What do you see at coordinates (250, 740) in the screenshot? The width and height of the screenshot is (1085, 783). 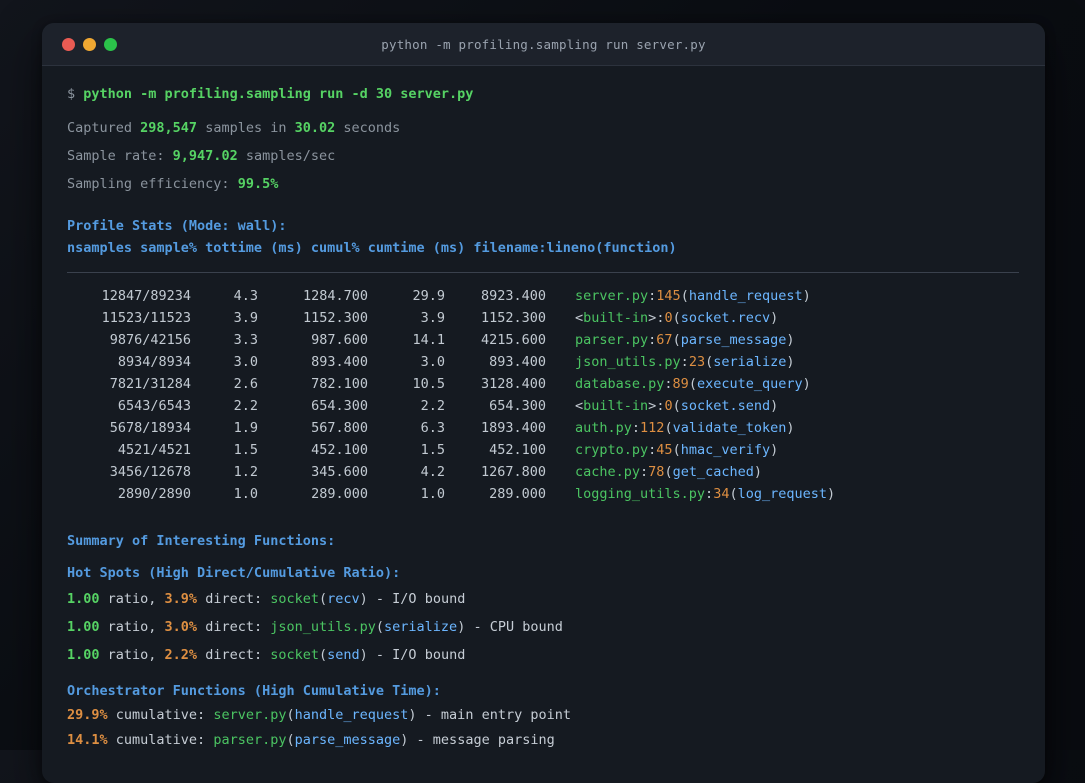 I see `module-name: parser.py` at bounding box center [250, 740].